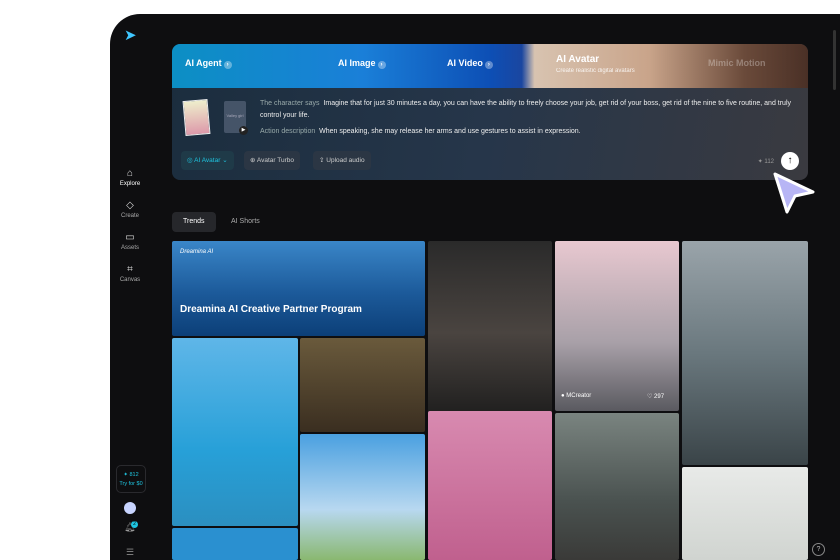 This screenshot has height=560, width=840. I want to click on nav-label: Explore, so click(130, 184).